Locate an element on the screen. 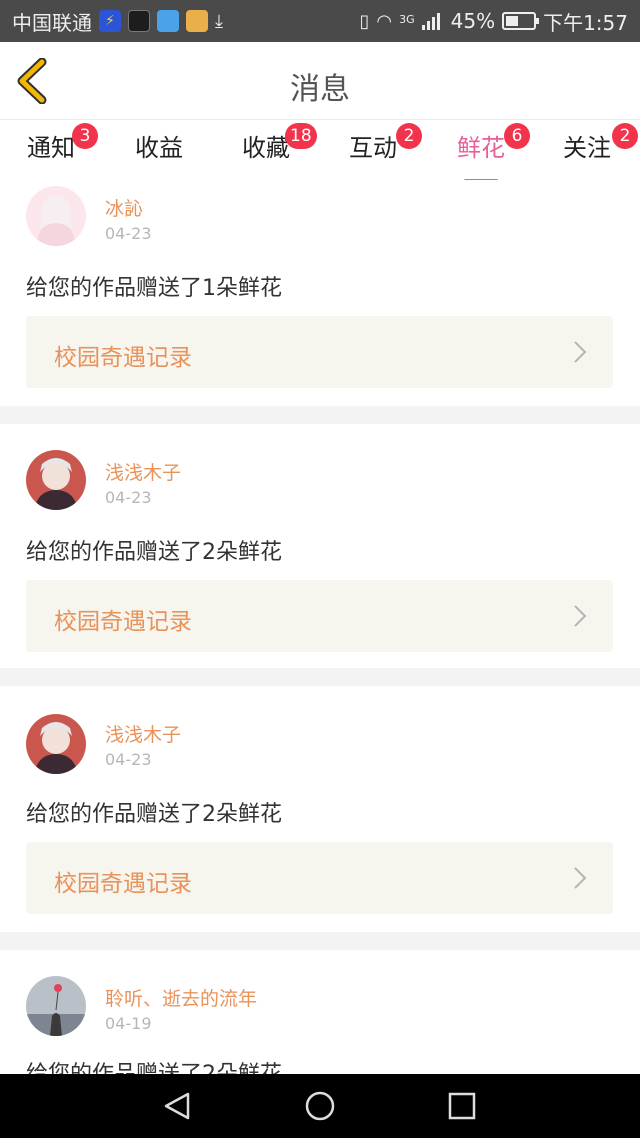  carrier-label: 中国联通 is located at coordinates (52, 22).